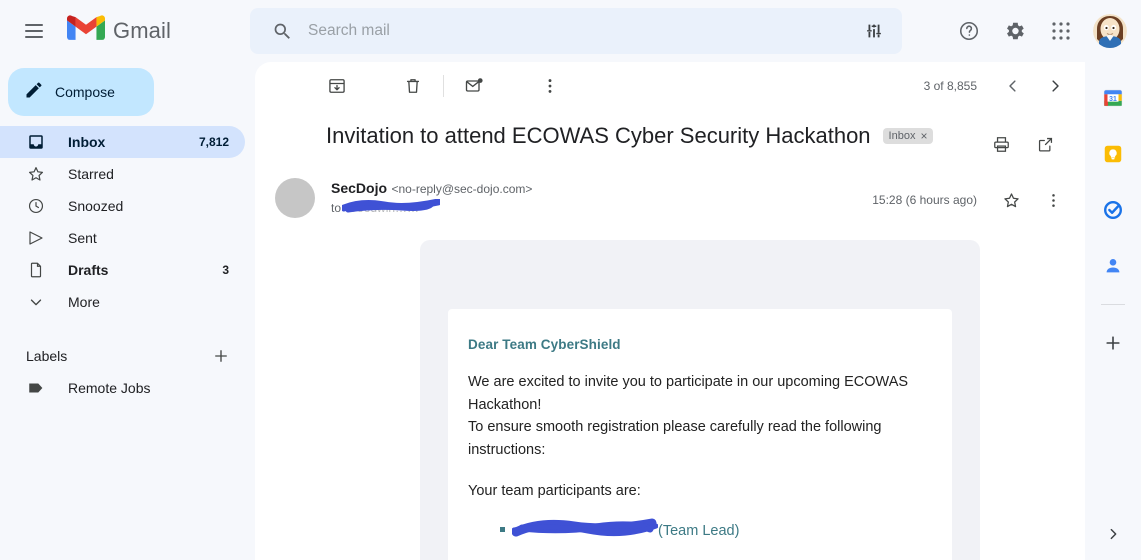  I want to click on email-greeting: Dear Team CyberShield, so click(544, 344).